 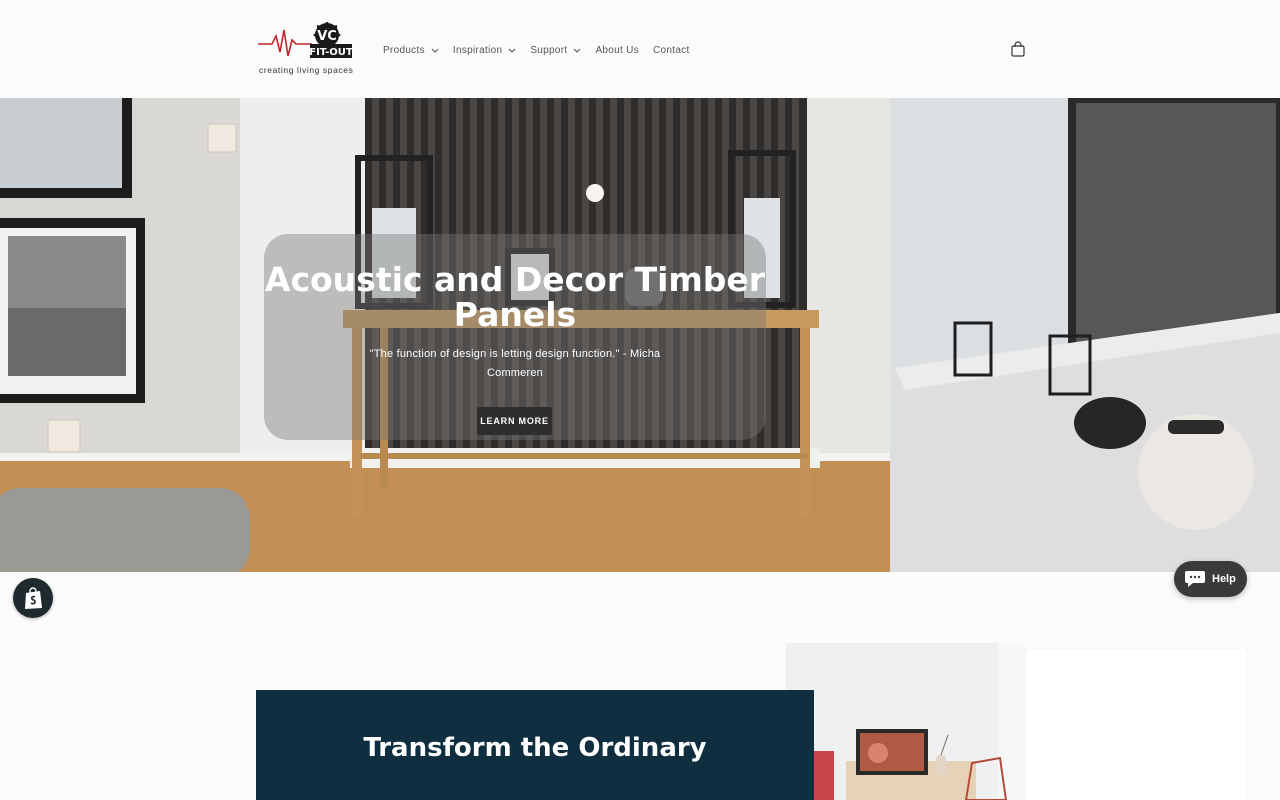 I want to click on nav-item-contact: Contact, so click(x=671, y=50).